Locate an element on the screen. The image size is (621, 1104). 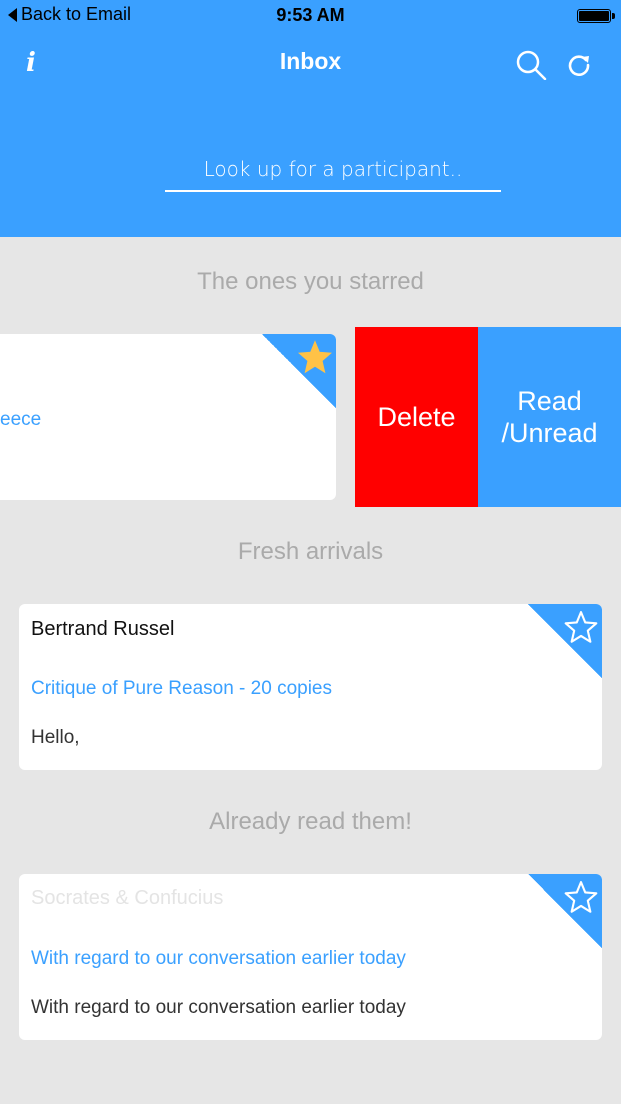
email-sender: Socrates & Confucius is located at coordinates (127, 898).